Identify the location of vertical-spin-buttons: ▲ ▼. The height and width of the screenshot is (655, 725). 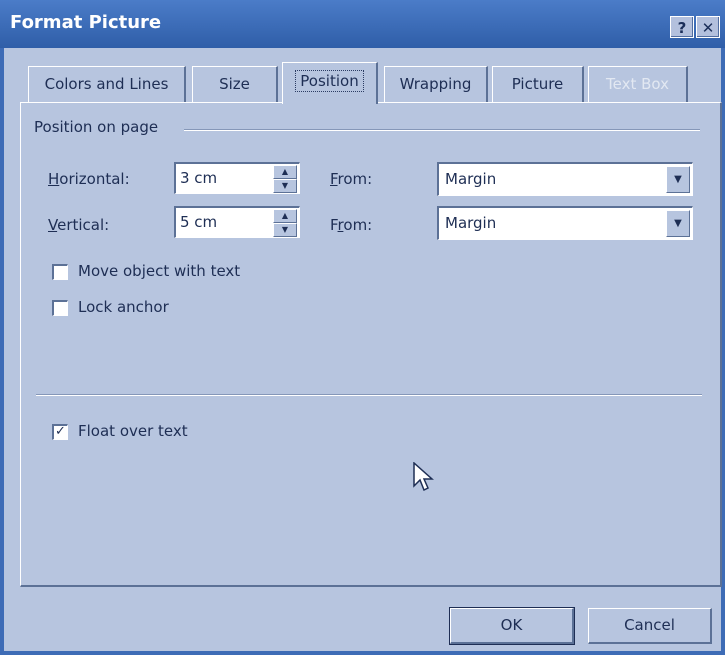
(285, 223).